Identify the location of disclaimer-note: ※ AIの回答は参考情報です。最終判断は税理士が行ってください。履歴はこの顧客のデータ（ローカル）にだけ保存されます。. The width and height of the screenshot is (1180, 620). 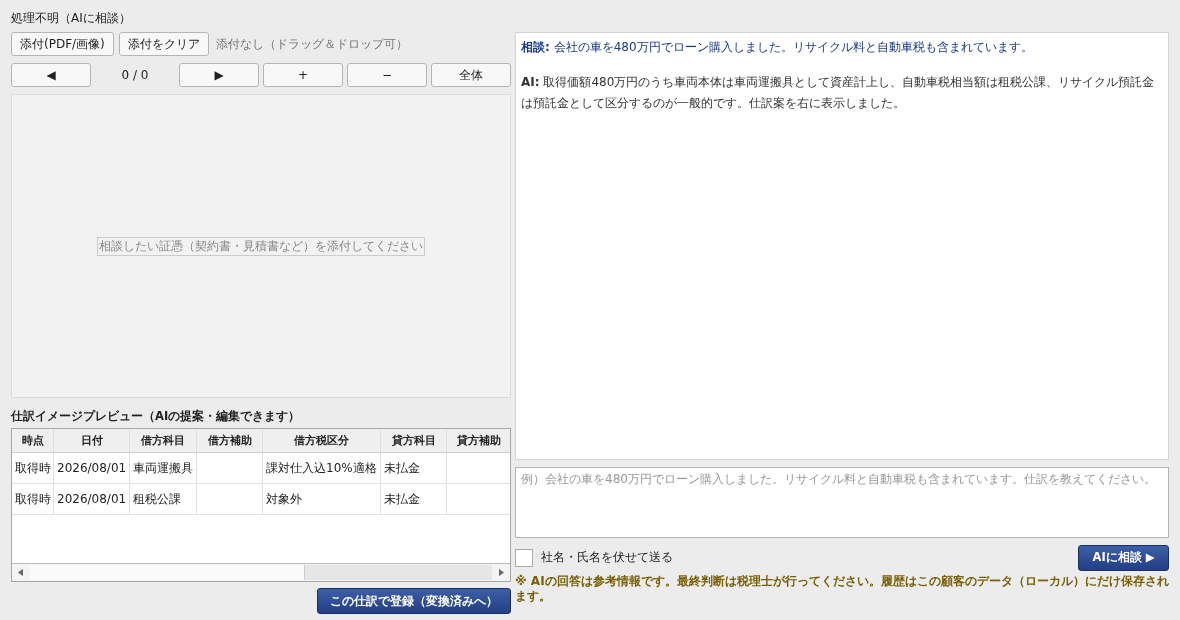
(842, 589).